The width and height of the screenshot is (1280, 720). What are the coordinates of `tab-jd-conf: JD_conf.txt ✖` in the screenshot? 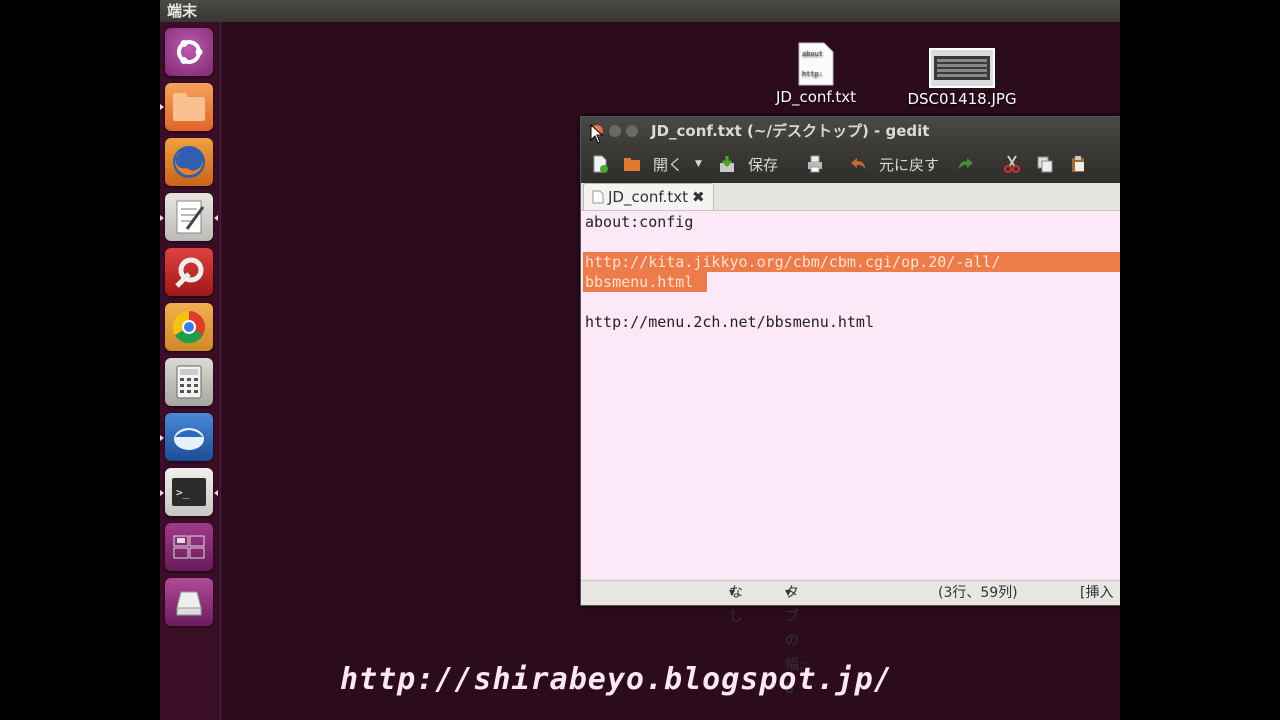 It's located at (648, 196).